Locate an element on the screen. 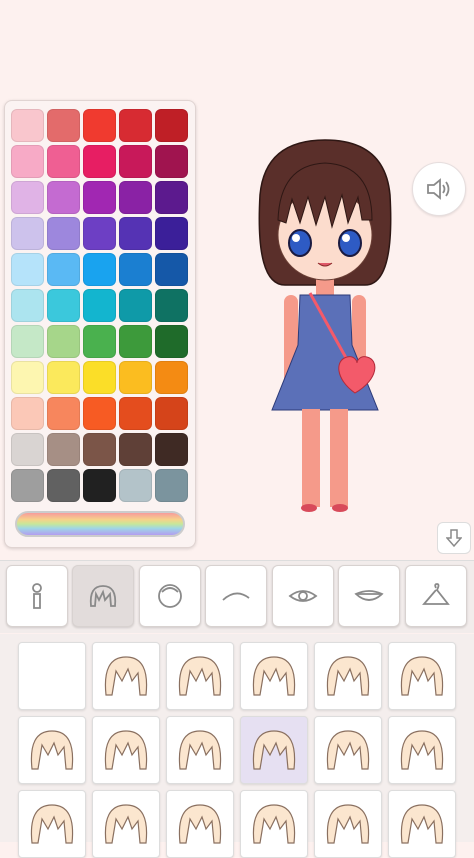 This screenshot has height=858, width=474. tab-hair-back is located at coordinates (170, 596).